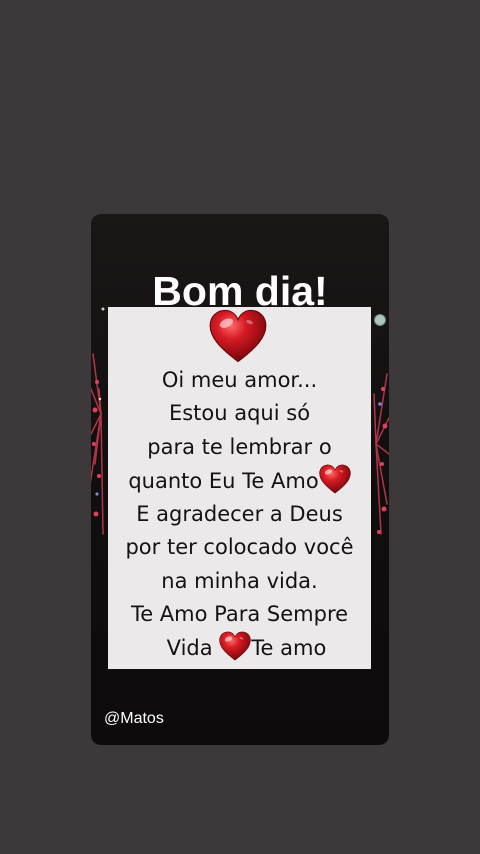 Image resolution: width=480 pixels, height=854 pixels. Describe the element at coordinates (239, 547) in the screenshot. I see `message-line: por ter colocado você` at that location.